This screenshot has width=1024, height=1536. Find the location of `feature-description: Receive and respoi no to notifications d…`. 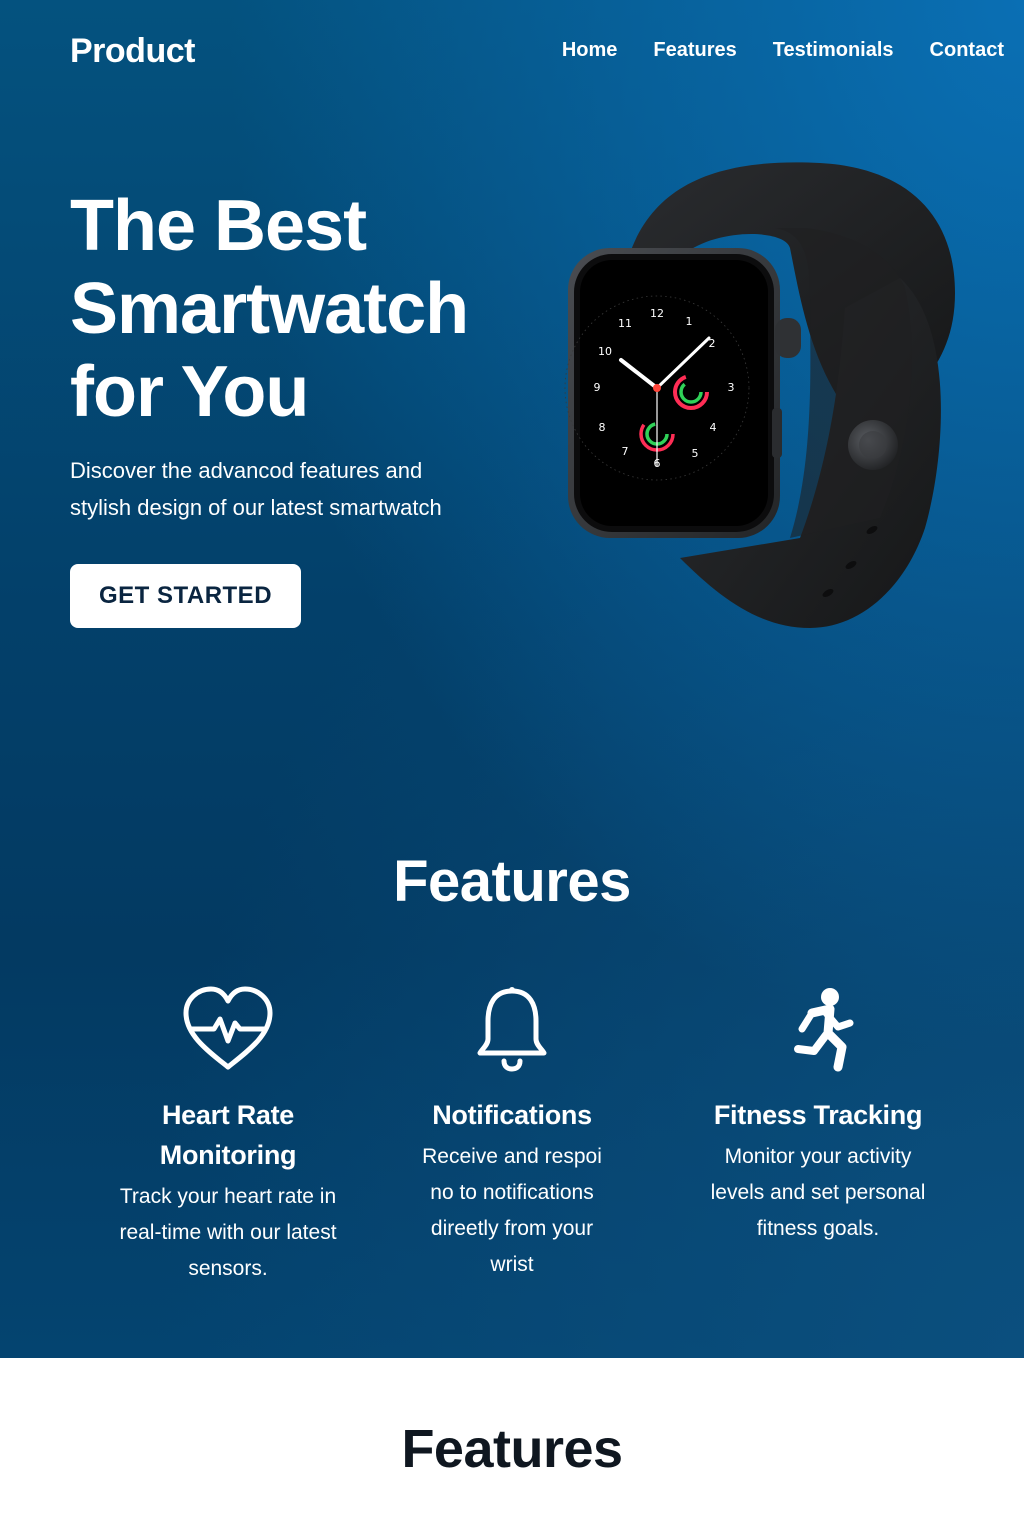

feature-description: Receive and respoi no to notifications d… is located at coordinates (512, 1211).